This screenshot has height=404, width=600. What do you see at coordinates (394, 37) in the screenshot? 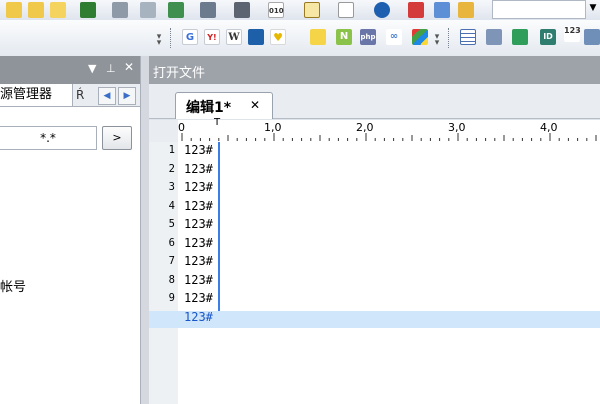
I see `link-icon: ∞` at bounding box center [394, 37].